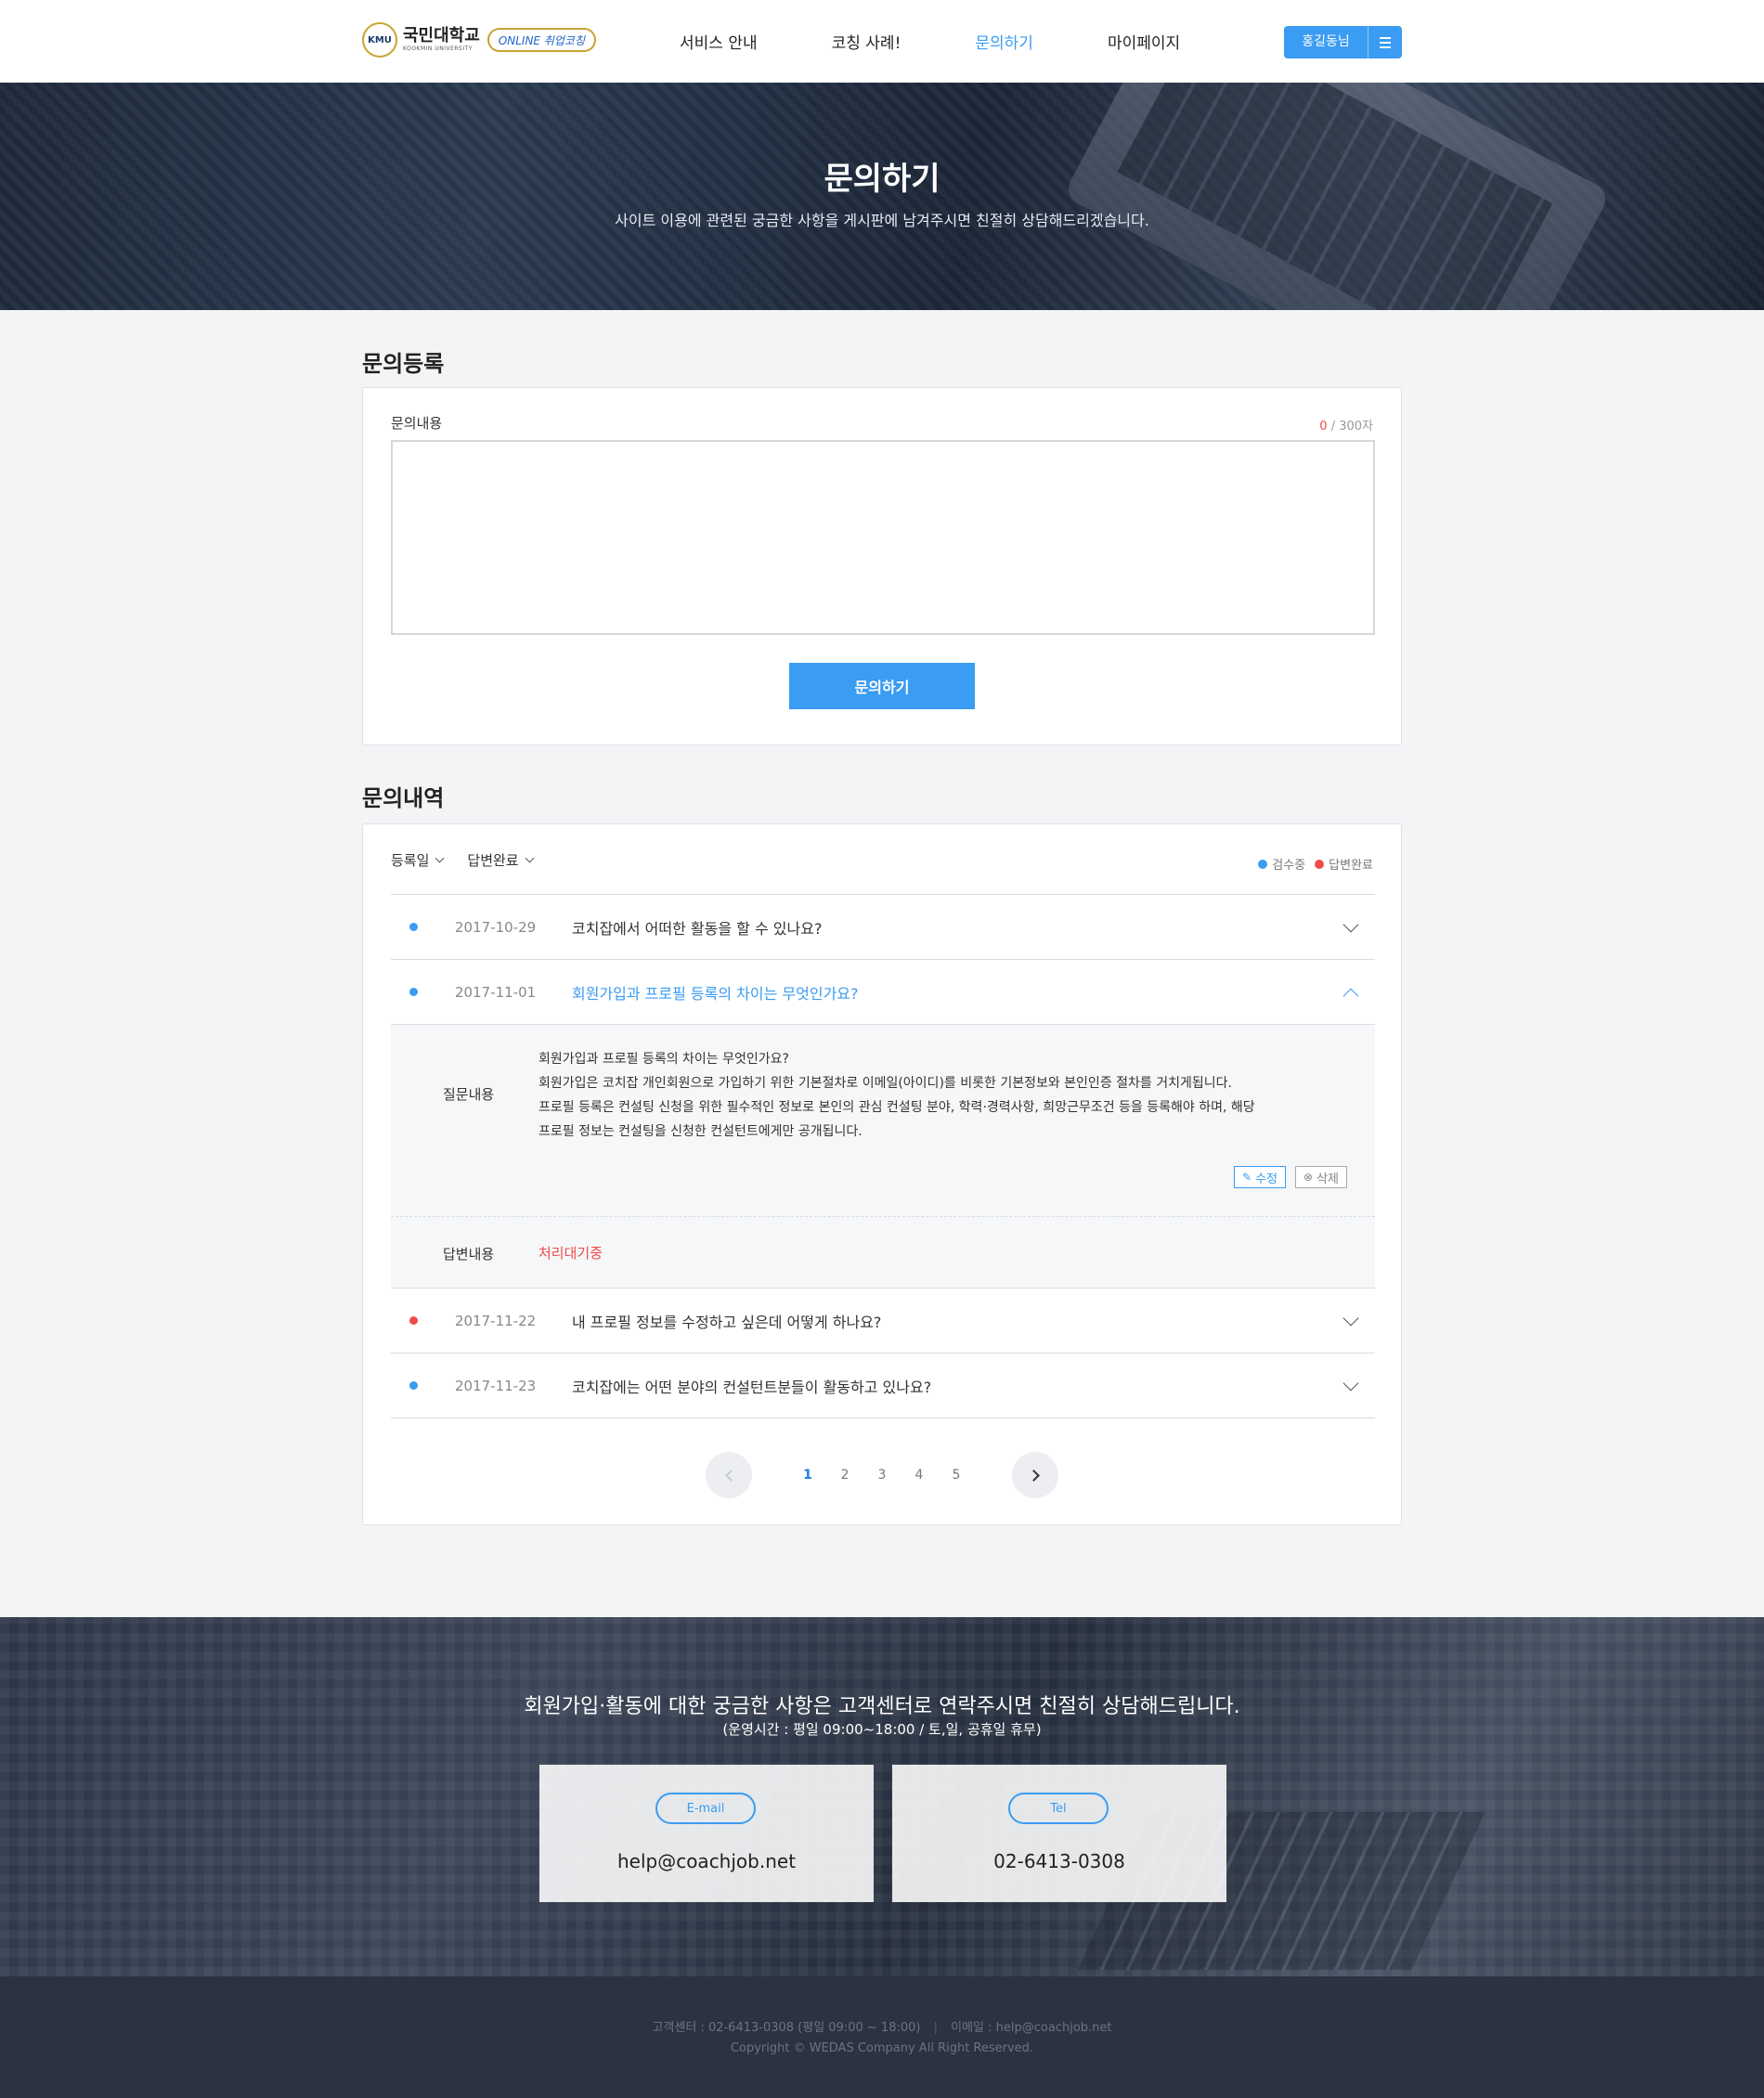 Image resolution: width=1764 pixels, height=2098 pixels. Describe the element at coordinates (493, 861) in the screenshot. I see `filter-status-label: 답변완료` at that location.